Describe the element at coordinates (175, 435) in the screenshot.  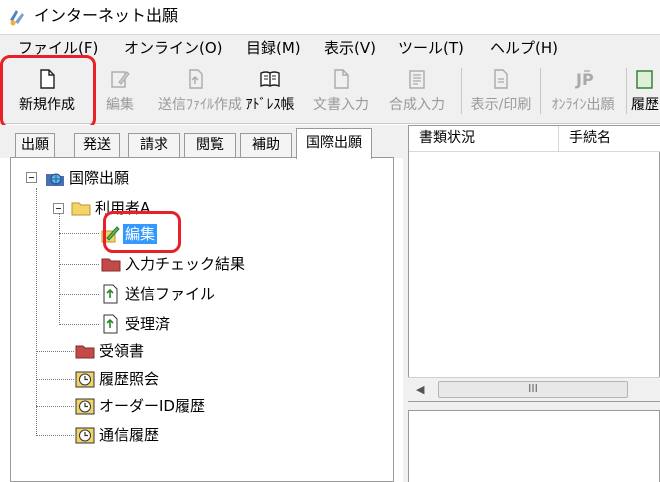
I see `tree-node-comm-history: 通信履歴` at that location.